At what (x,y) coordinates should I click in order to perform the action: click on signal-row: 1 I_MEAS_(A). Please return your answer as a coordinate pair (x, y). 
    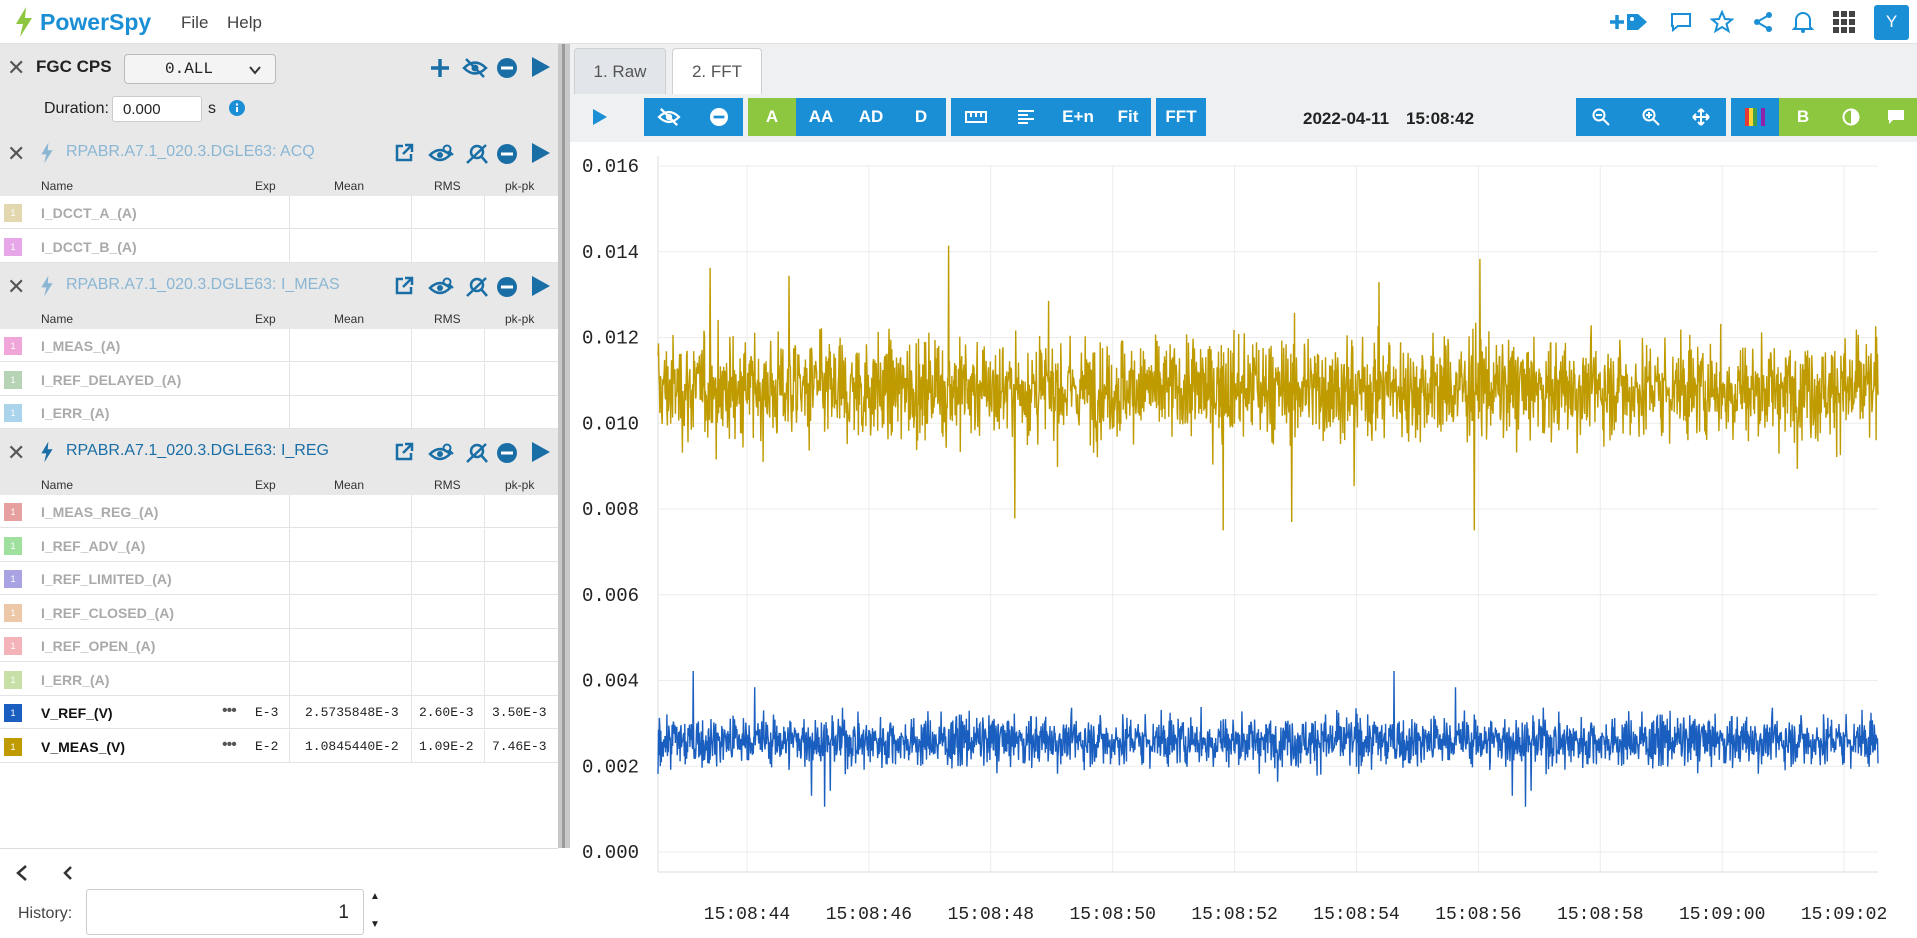
    Looking at the image, I should click on (279, 345).